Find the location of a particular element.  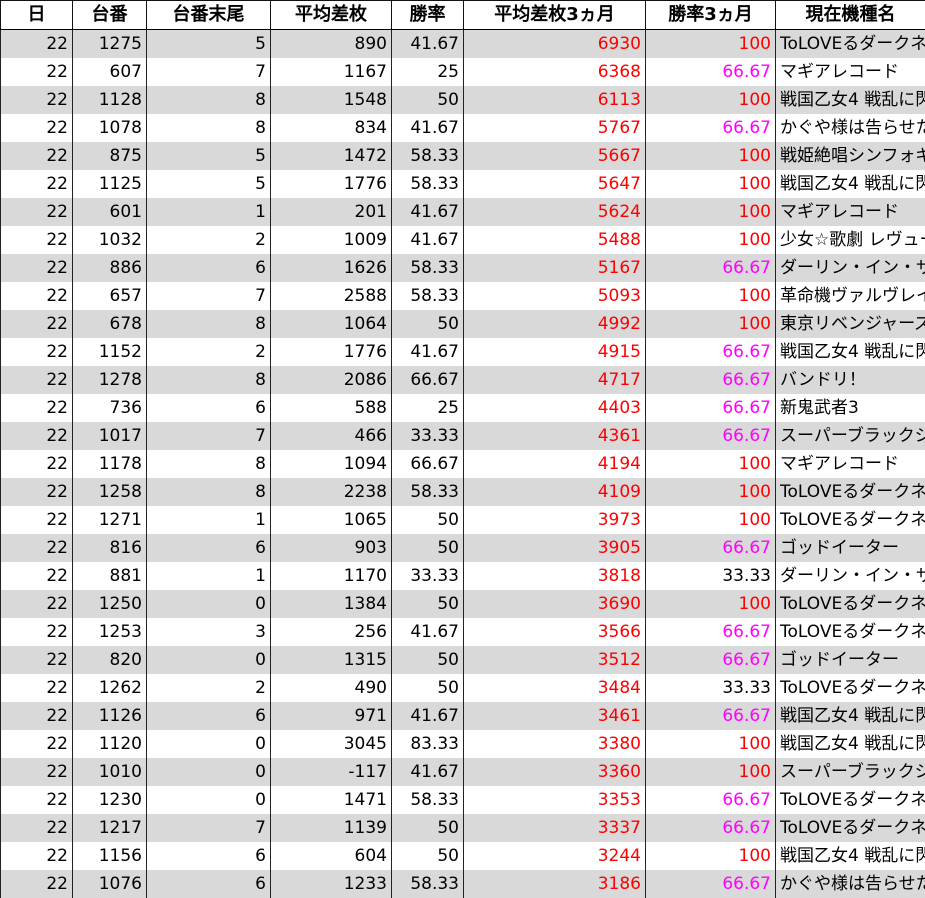

header-win-rate-3m: 勝率3ヵ月 is located at coordinates (711, 15).